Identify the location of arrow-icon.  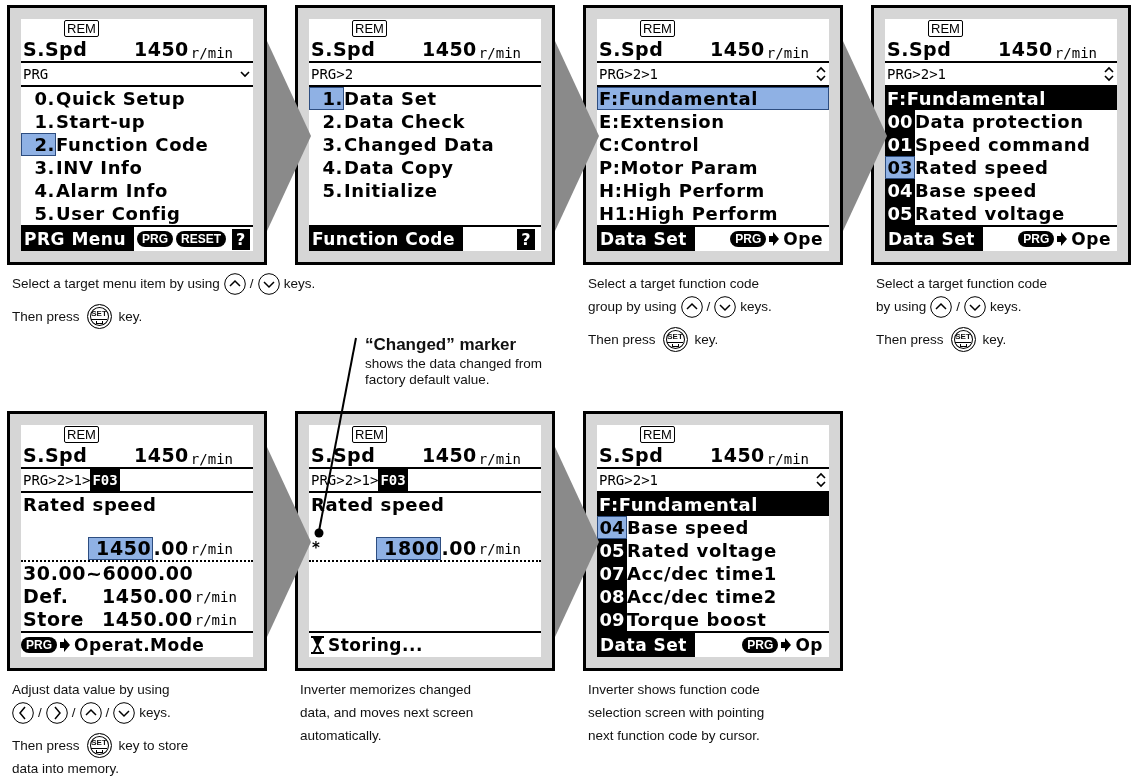
(774, 239).